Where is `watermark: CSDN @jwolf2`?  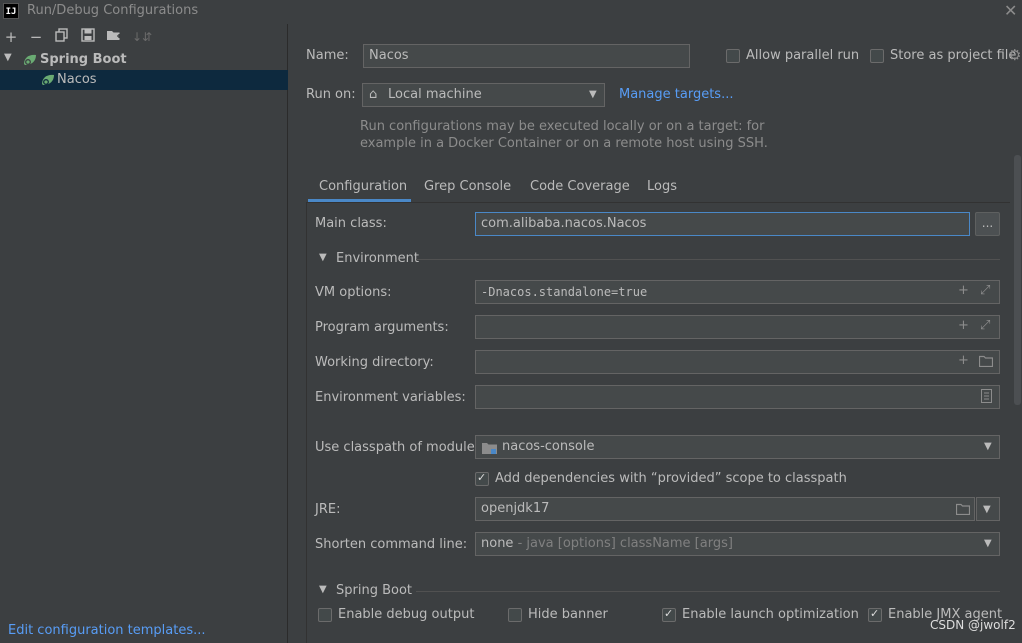
watermark: CSDN @jwolf2 is located at coordinates (973, 625).